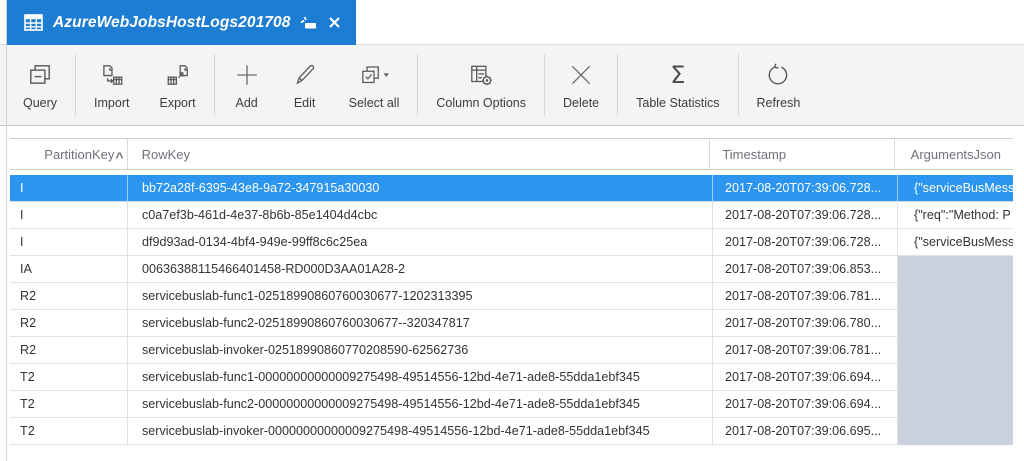 Image resolution: width=1024 pixels, height=461 pixels. Describe the element at coordinates (420, 215) in the screenshot. I see `cell-rowkey: c0a7ef3b-461d-4e37-8b6b-85e1404d4cbc` at that location.